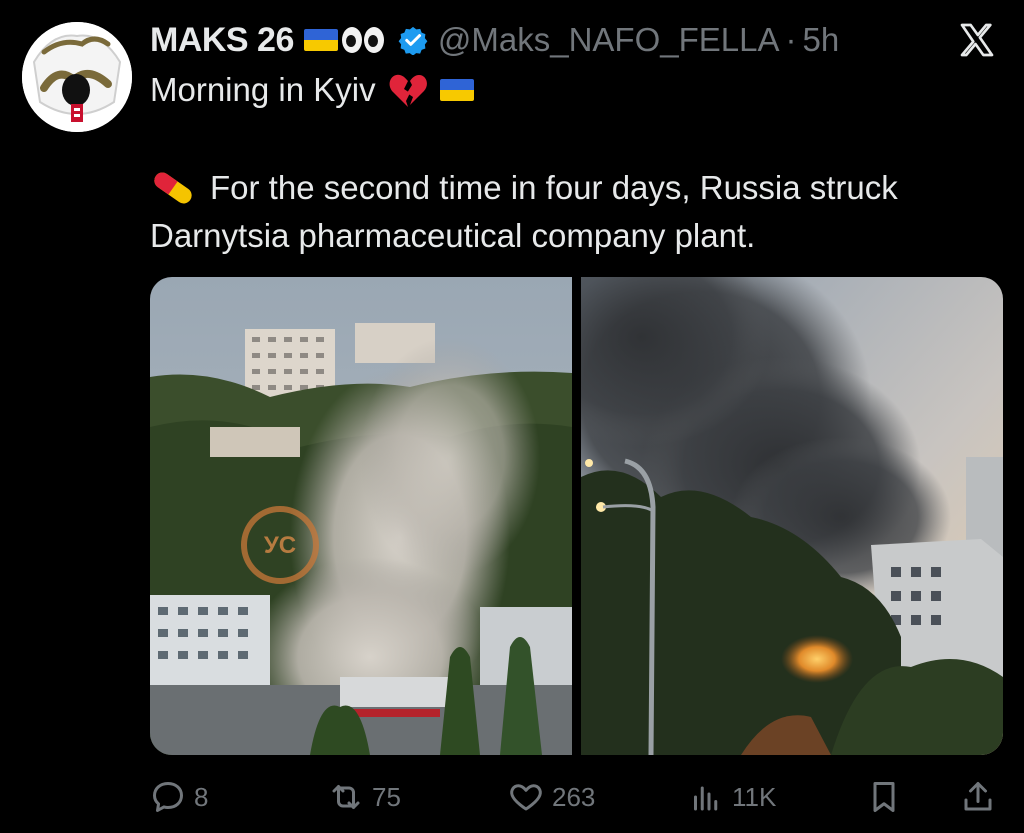 The width and height of the screenshot is (1024, 833). I want to click on bookmark-icon, so click(884, 797).